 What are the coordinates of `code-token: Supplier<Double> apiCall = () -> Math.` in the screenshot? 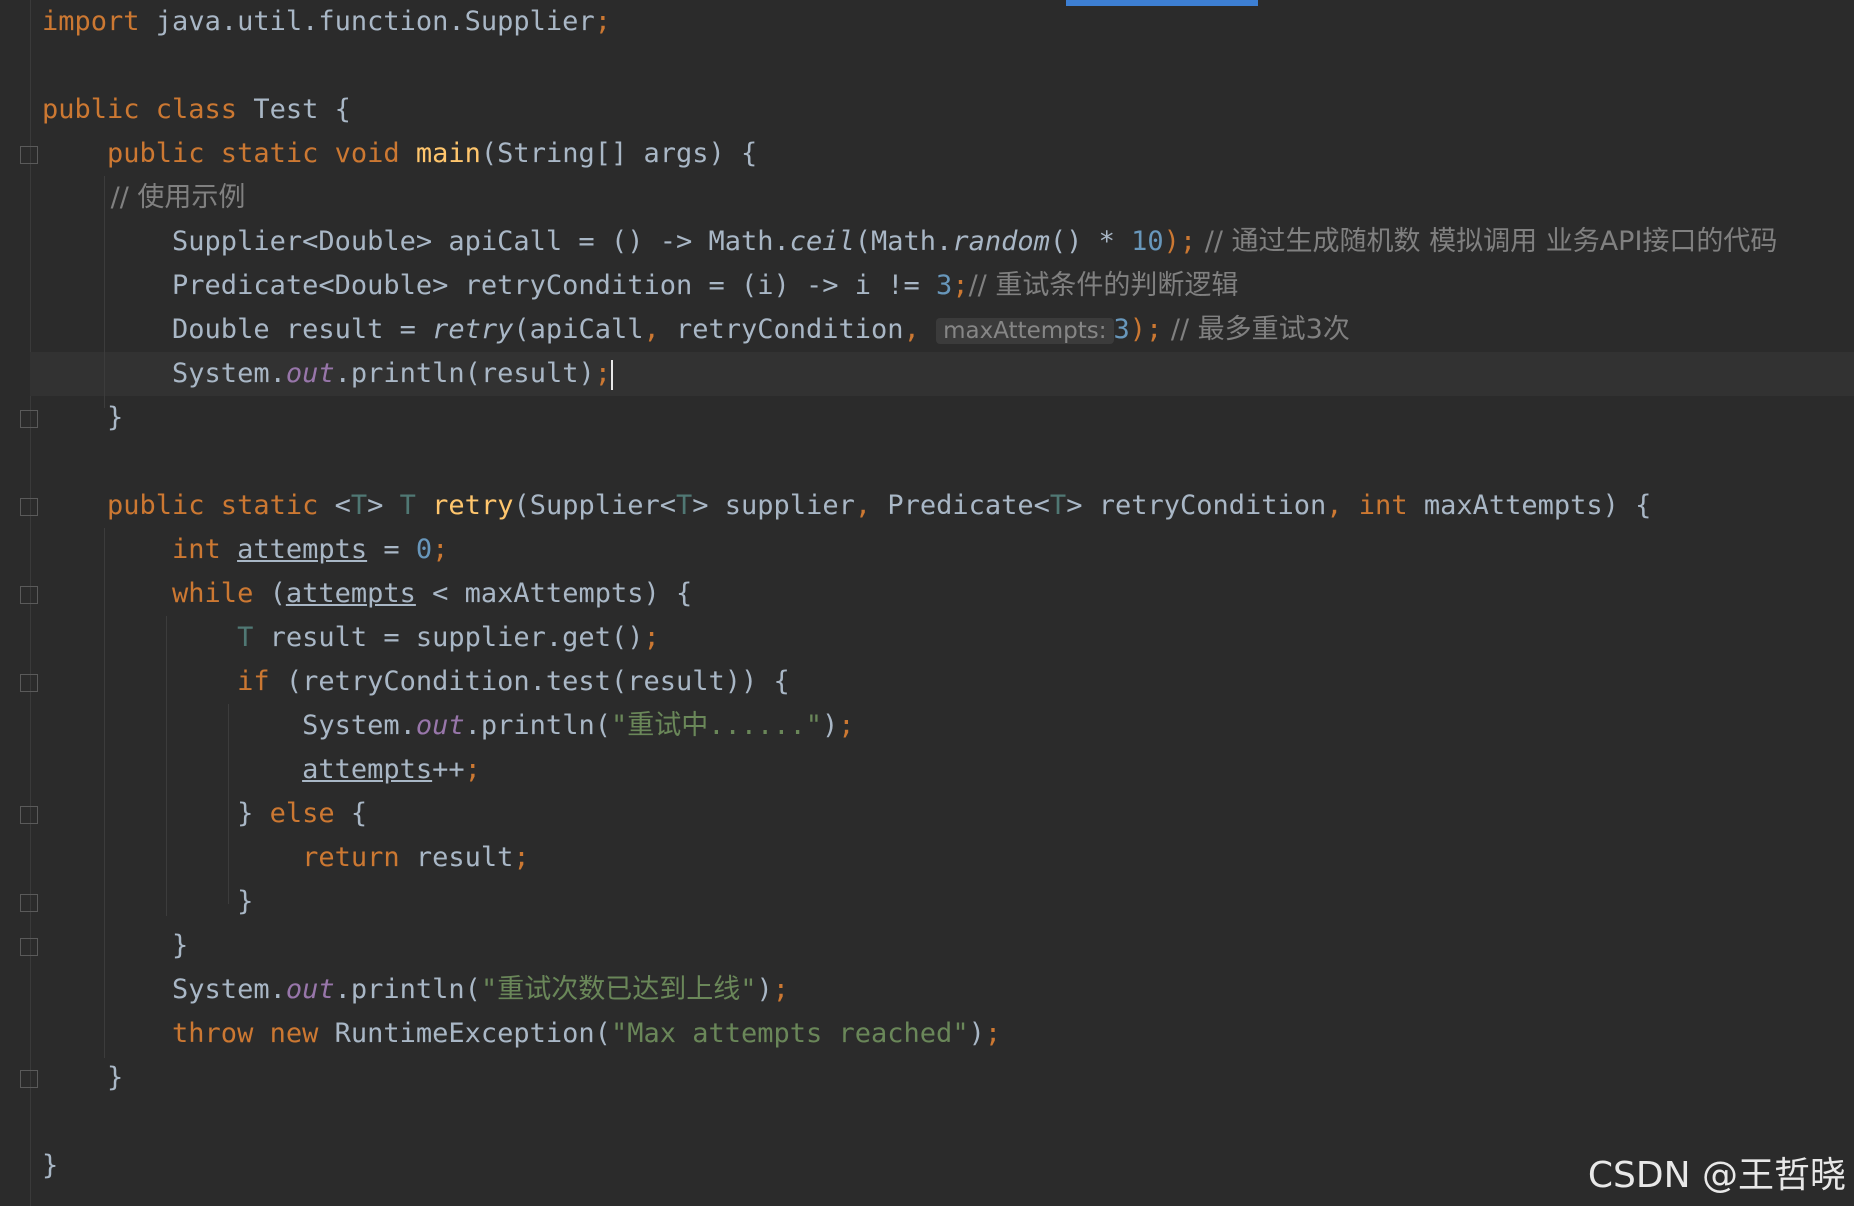 It's located at (416, 241).